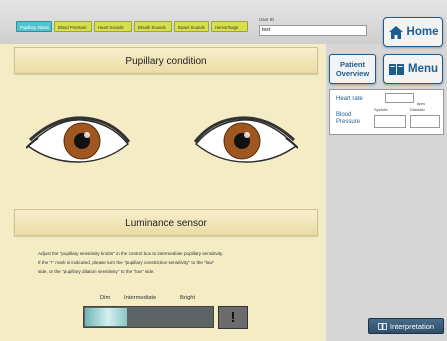 This screenshot has height=341, width=447. I want to click on right-eye-image, so click(246, 139).